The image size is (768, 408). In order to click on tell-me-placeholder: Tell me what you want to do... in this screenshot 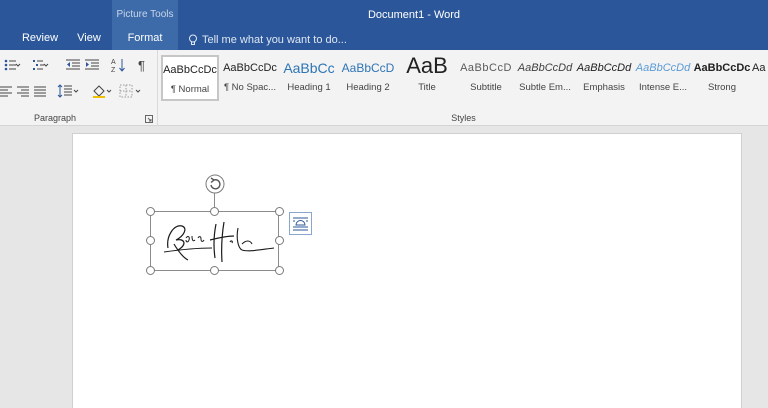, I will do `click(274, 40)`.